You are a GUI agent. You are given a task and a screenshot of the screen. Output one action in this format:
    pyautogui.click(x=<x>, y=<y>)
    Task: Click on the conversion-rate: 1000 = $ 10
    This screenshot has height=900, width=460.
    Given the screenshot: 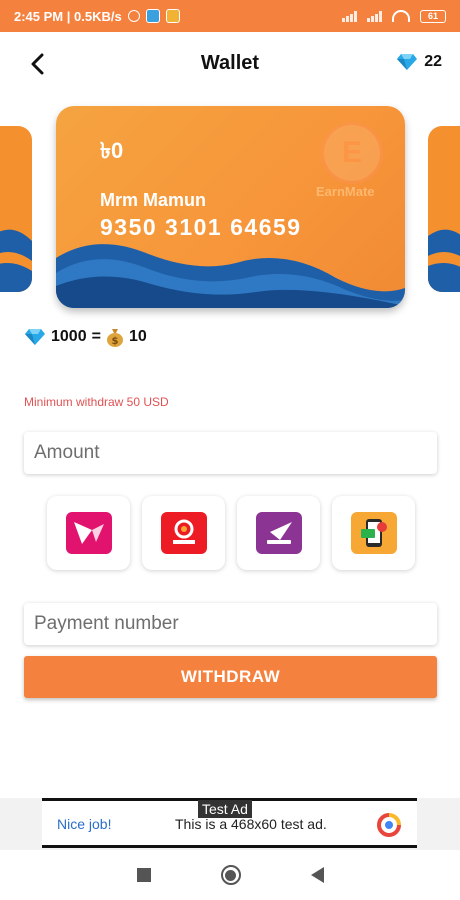 What is the action you would take?
    pyautogui.click(x=85, y=337)
    